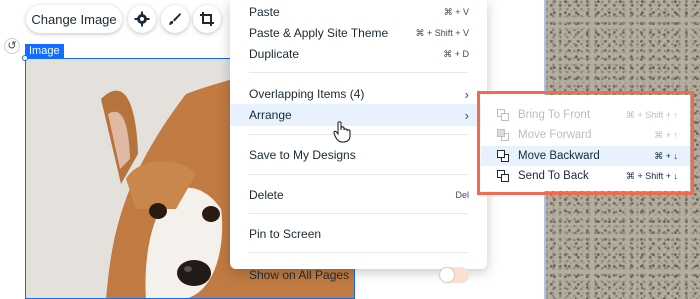  What do you see at coordinates (358, 234) in the screenshot?
I see `menu-item-pin-to-screen: Pin to Screen` at bounding box center [358, 234].